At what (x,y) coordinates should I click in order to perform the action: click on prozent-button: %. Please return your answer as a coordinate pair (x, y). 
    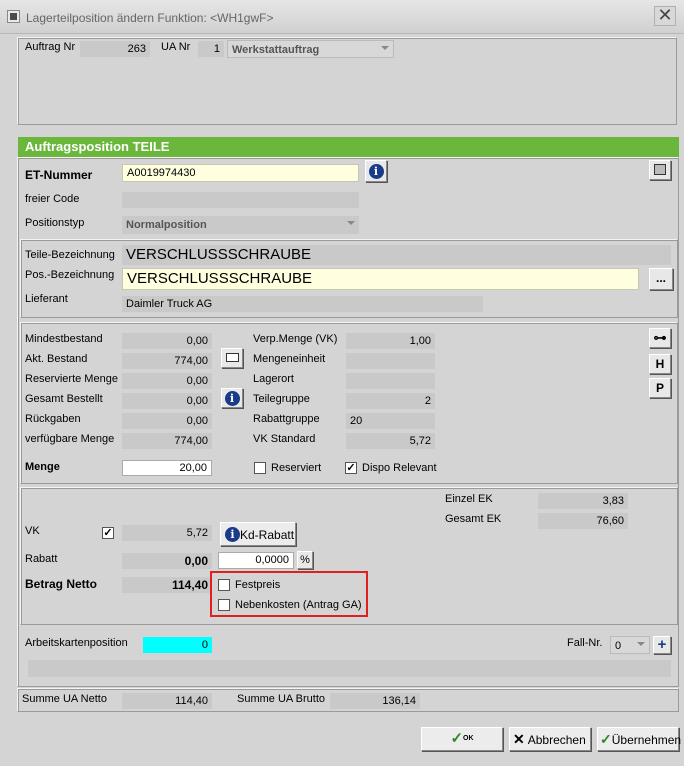
    Looking at the image, I should click on (305, 560).